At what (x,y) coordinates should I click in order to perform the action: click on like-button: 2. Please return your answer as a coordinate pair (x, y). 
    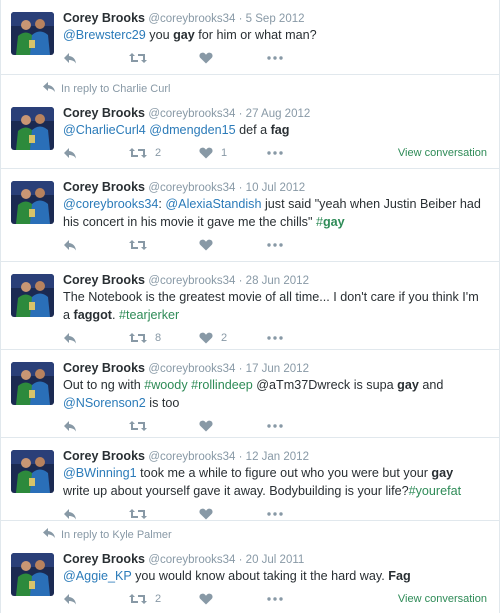
    Looking at the image, I should click on (213, 338).